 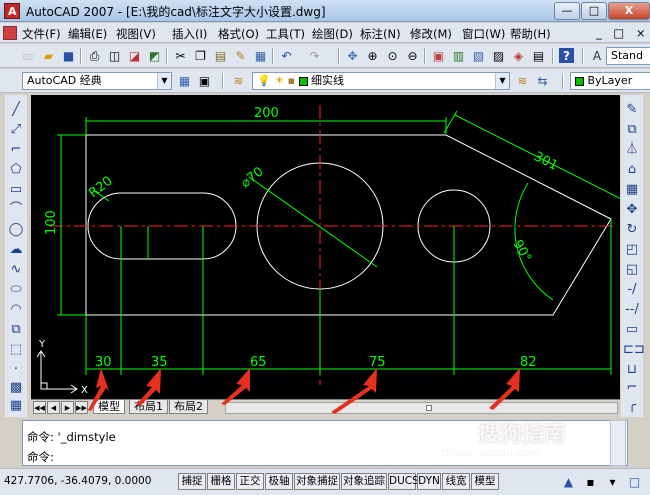 I want to click on dyn-toggle: DYN, so click(x=429, y=481).